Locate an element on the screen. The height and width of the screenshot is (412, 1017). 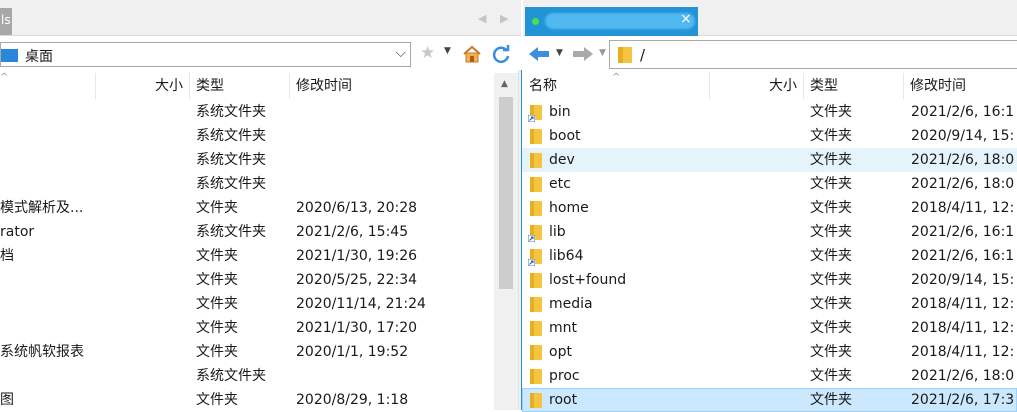
right-col-name-label: 名称 is located at coordinates (543, 86).